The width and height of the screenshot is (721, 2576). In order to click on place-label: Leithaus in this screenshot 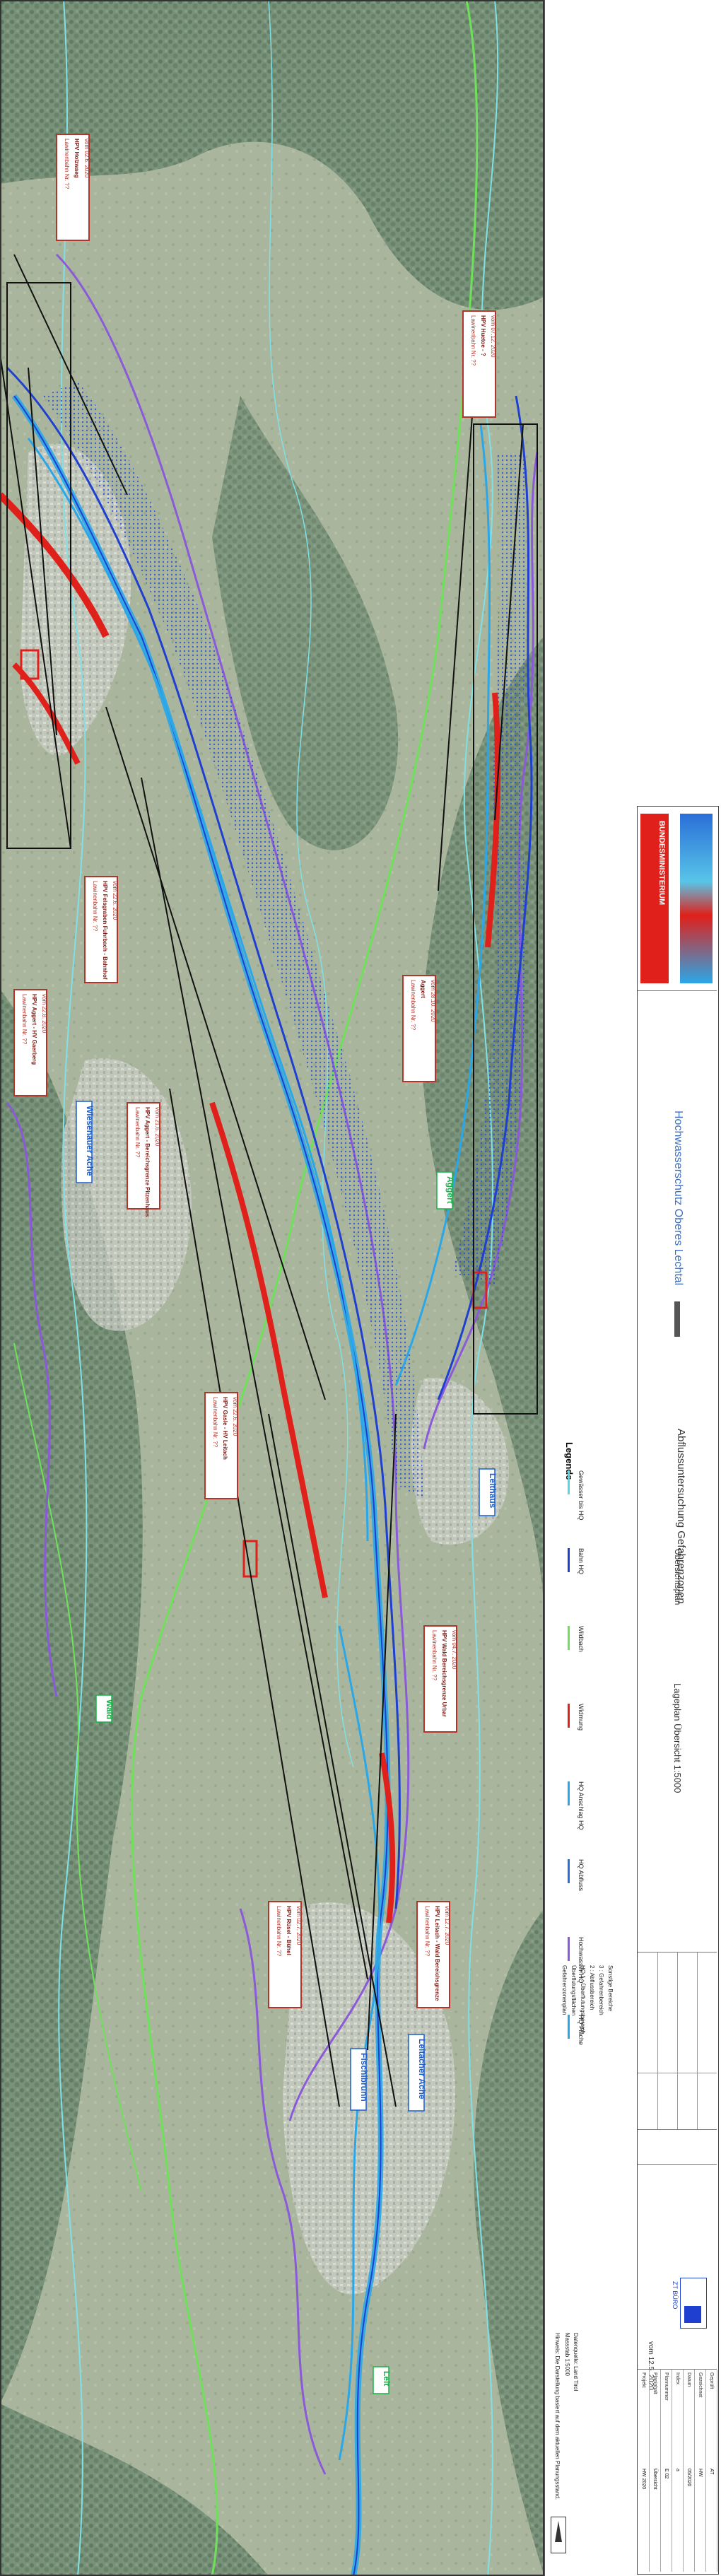, I will do `click(489, 1492)`.